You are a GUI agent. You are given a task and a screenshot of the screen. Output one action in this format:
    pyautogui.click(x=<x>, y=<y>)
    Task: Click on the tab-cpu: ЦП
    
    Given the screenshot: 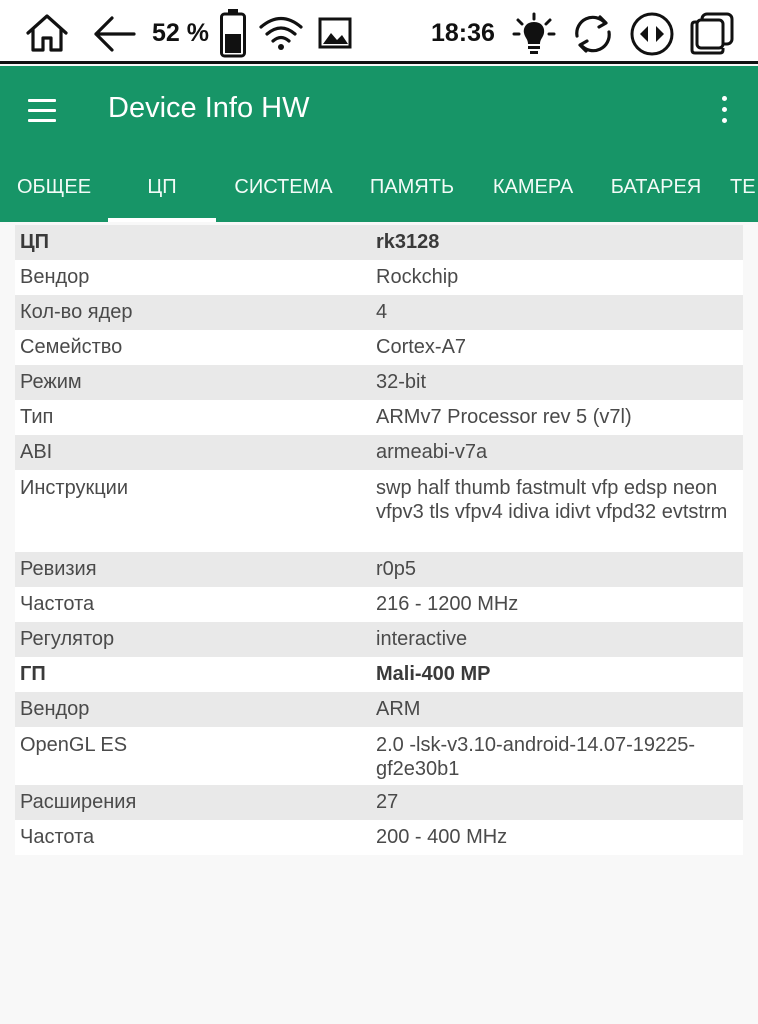 What is the action you would take?
    pyautogui.click(x=162, y=192)
    